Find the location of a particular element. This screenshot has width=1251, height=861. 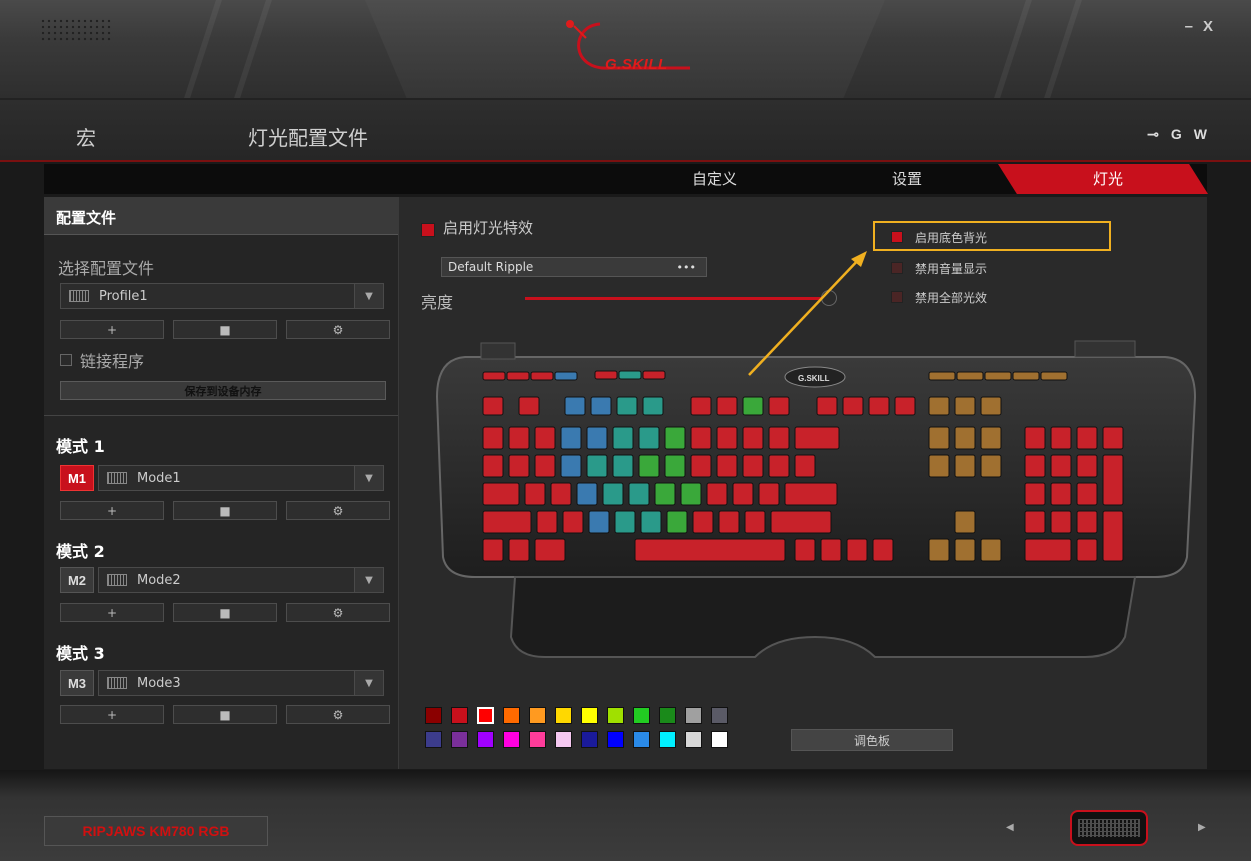

save-to-device-button: 保存到设备内存 is located at coordinates (223, 390).